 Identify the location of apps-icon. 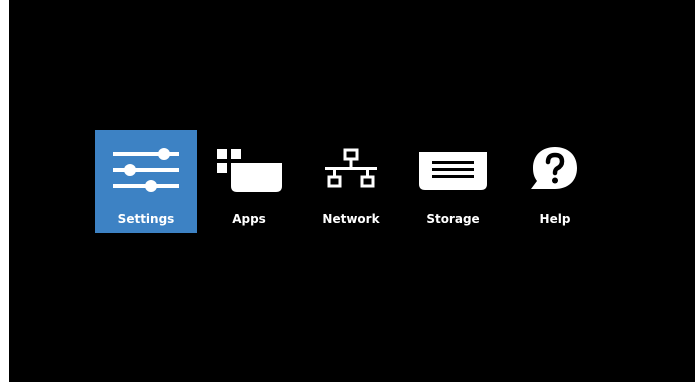
(249, 169).